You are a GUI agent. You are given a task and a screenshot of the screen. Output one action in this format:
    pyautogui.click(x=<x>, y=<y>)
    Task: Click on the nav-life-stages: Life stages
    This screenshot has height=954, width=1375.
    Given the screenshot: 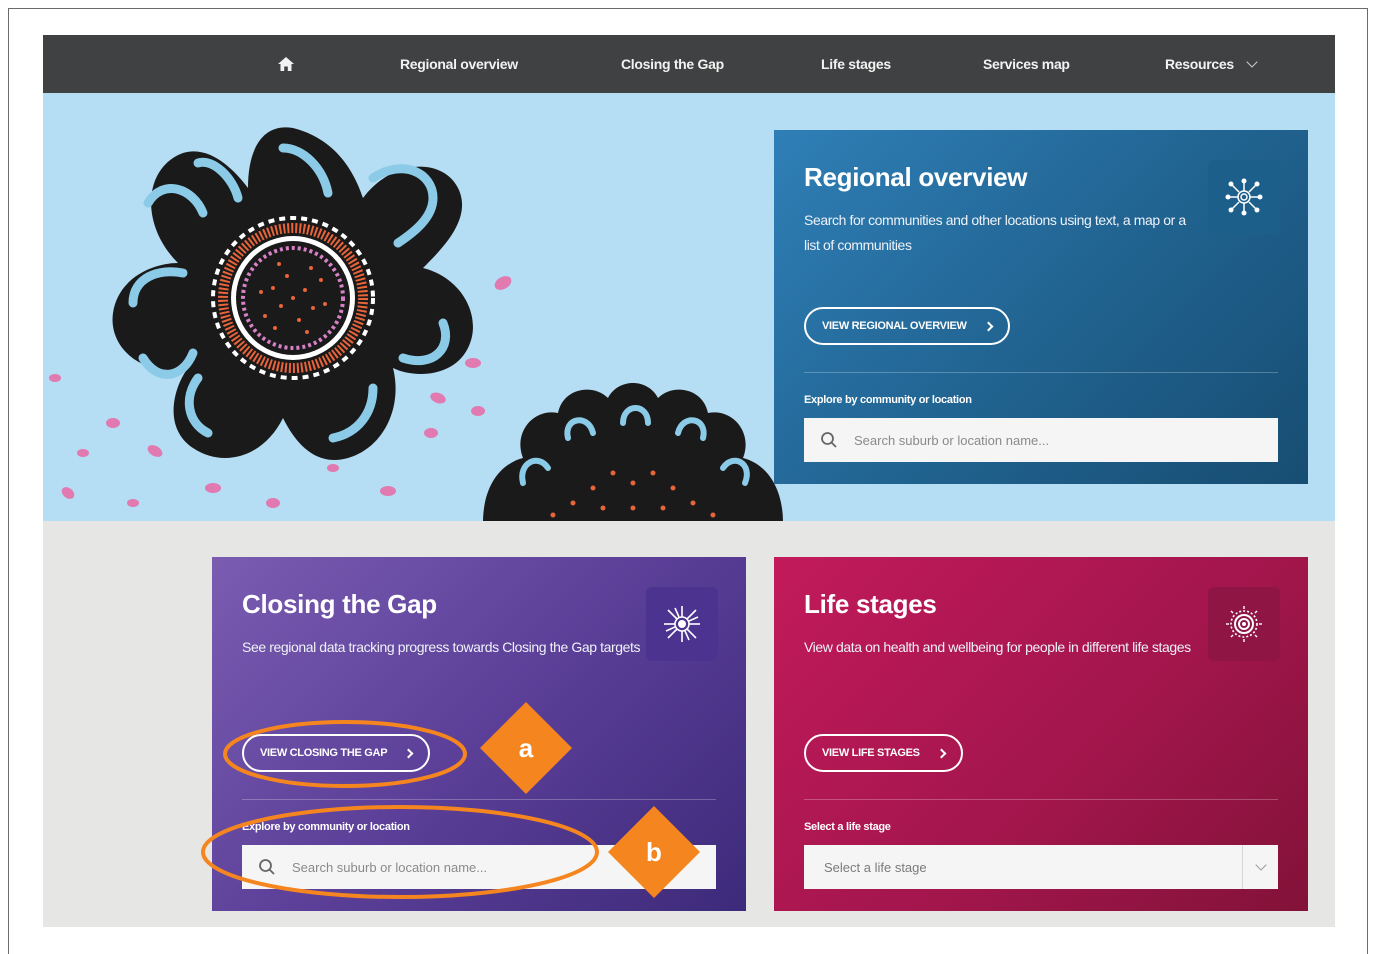 What is the action you would take?
    pyautogui.click(x=856, y=64)
    